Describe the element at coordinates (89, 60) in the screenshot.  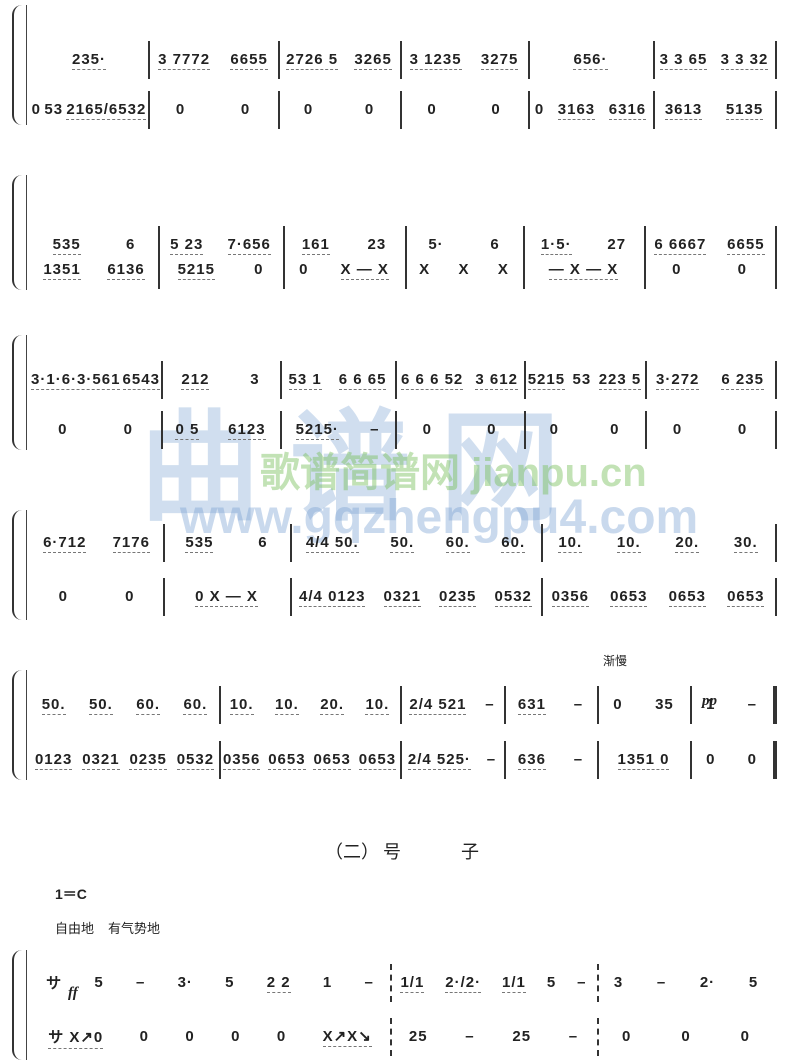
I see `measure: 235·` at that location.